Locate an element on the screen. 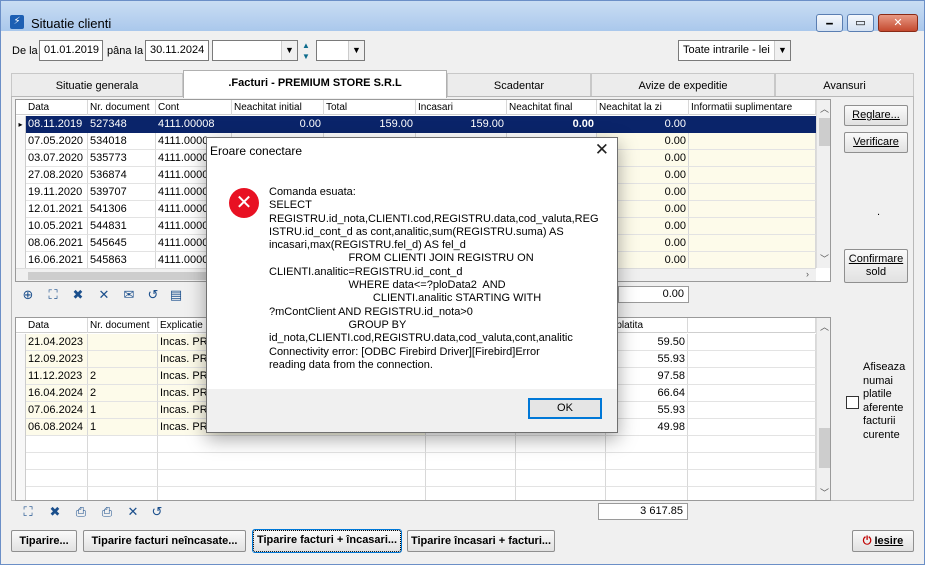 This screenshot has height=565, width=925. table-cell: 08.06.2021 is located at coordinates (57, 243).